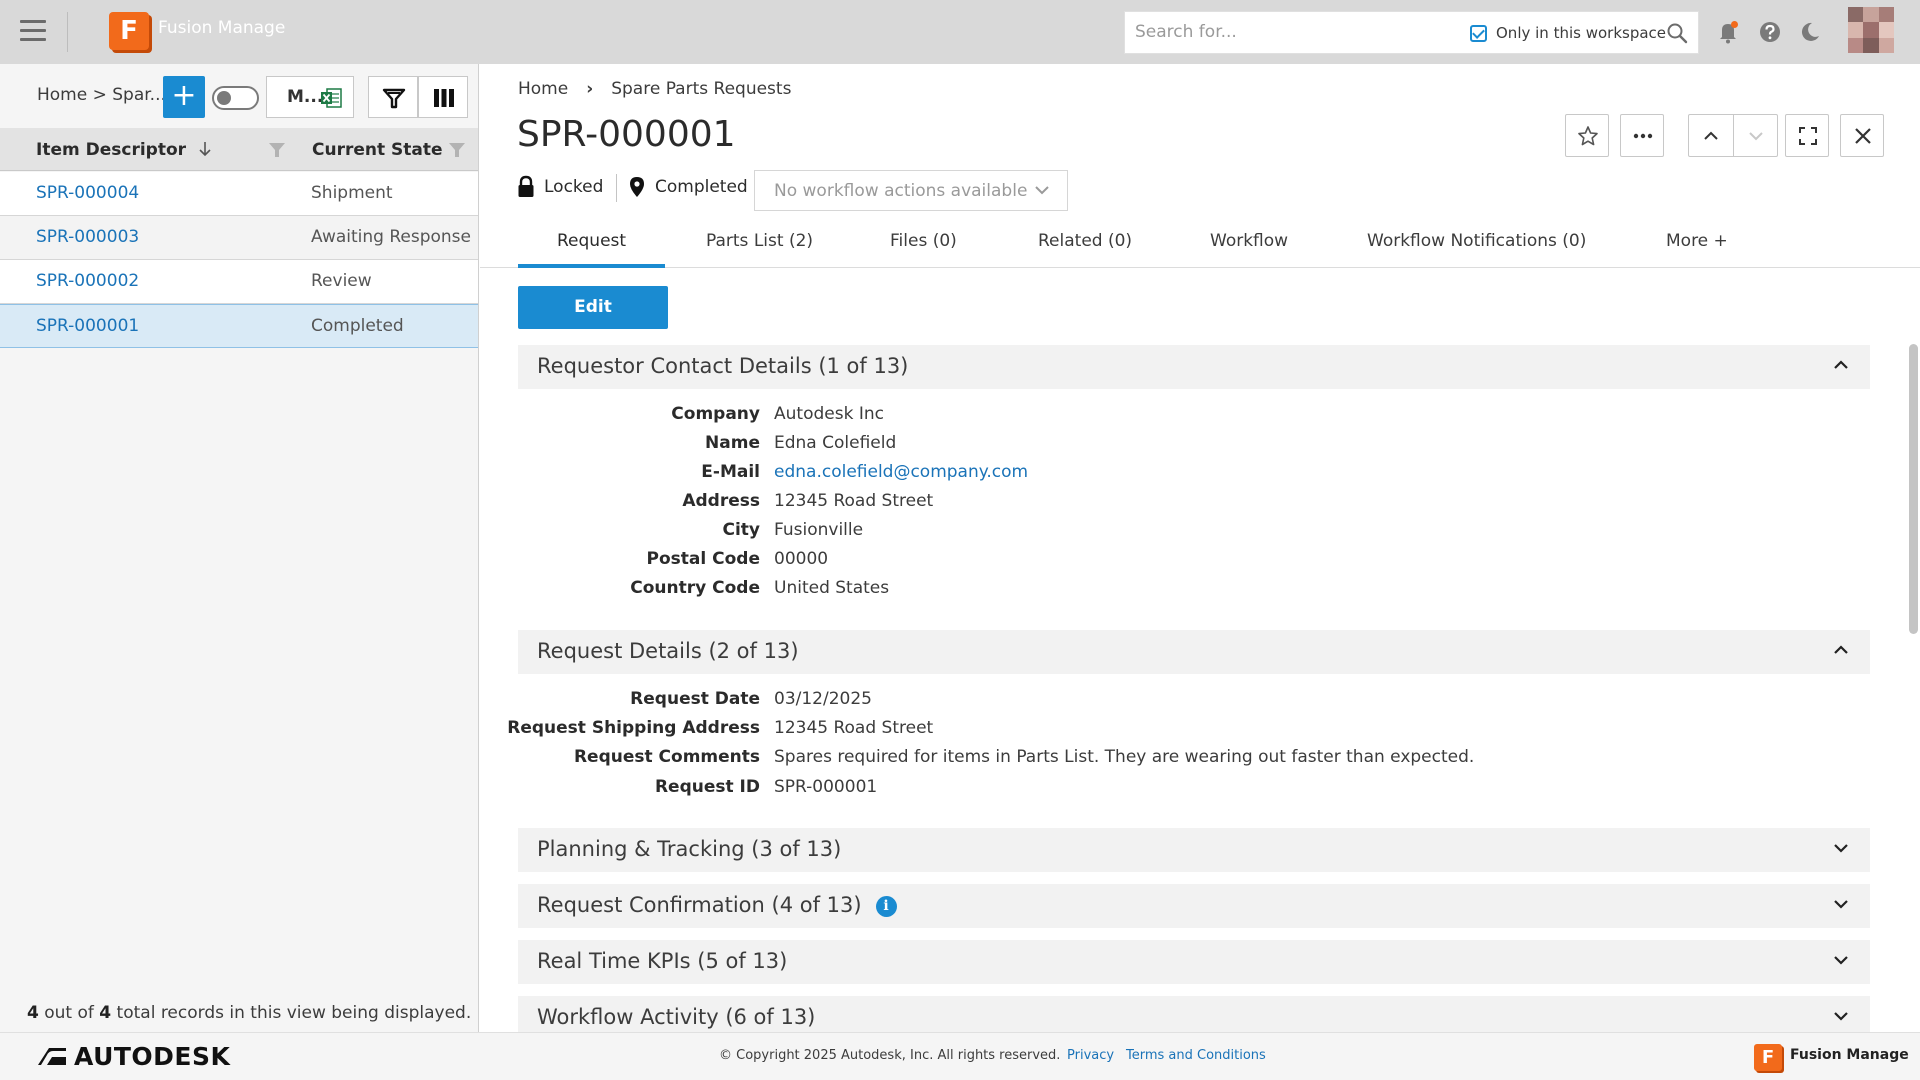 The height and width of the screenshot is (1080, 1920). What do you see at coordinates (1194, 418) in the screenshot?
I see `field-company: Company Autodesk Inc` at bounding box center [1194, 418].